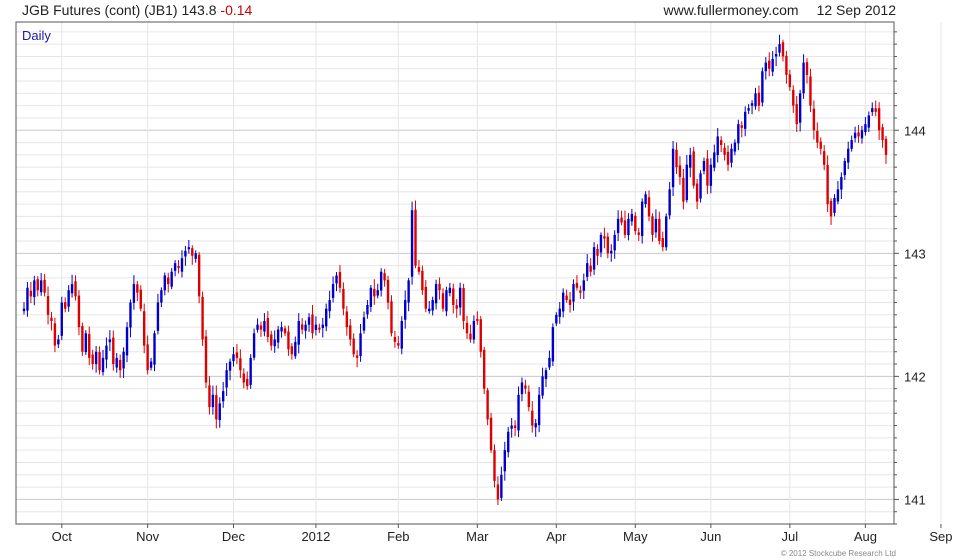  I want to click on x-tick-label: Oct, so click(62, 536).